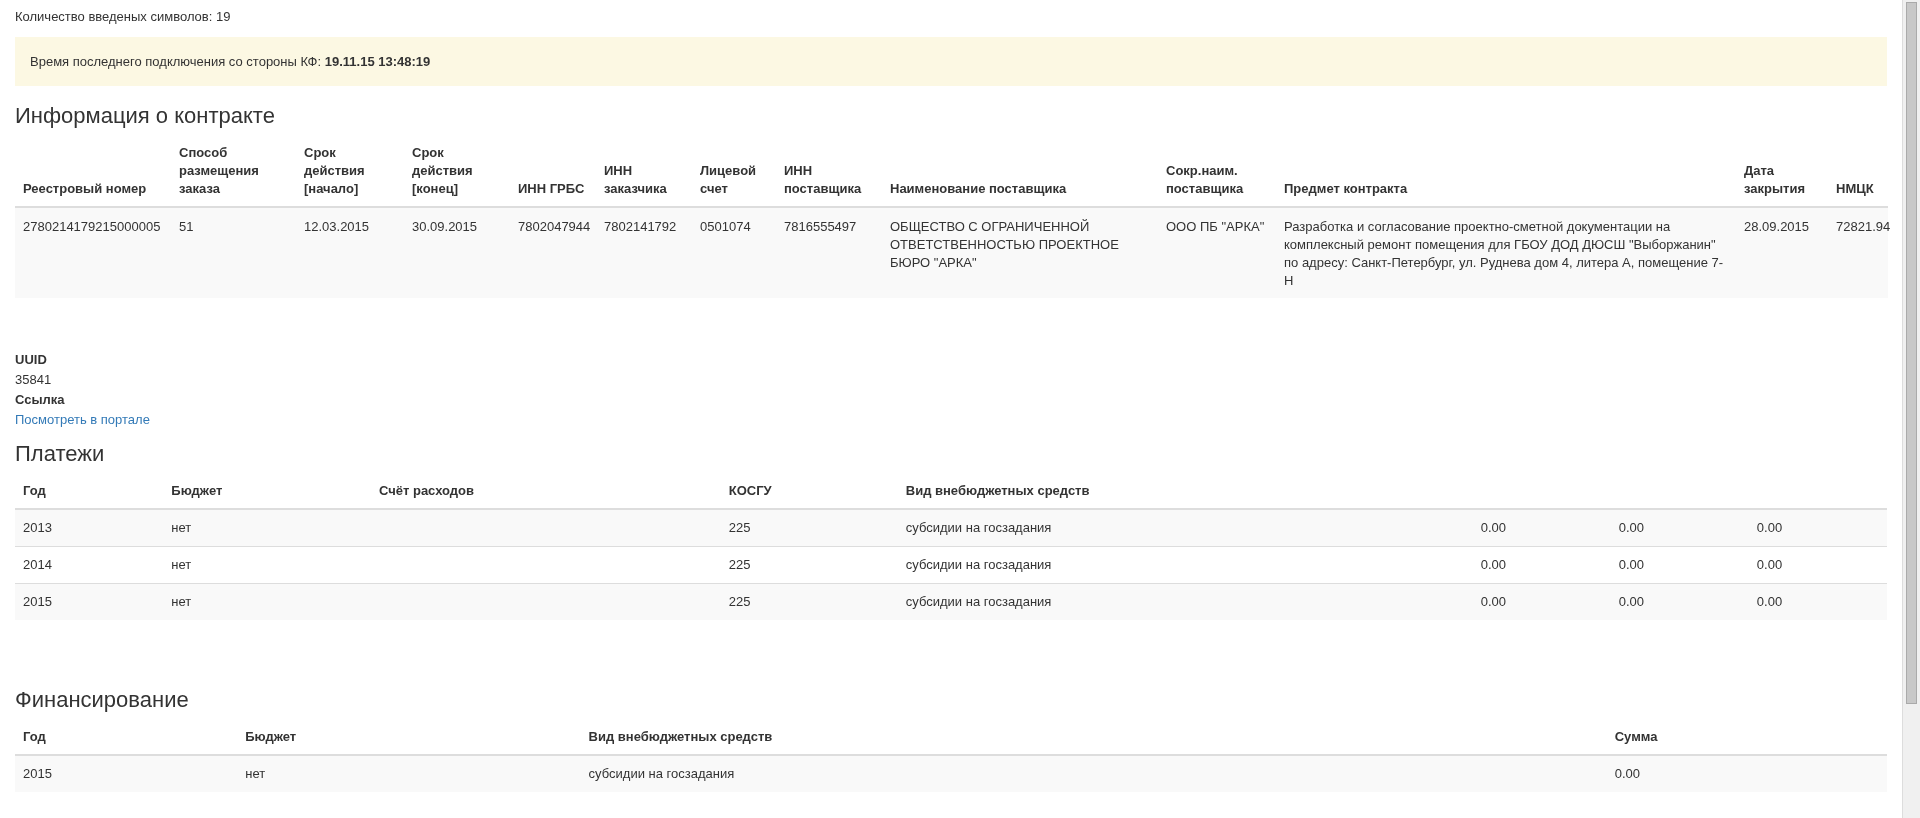 The width and height of the screenshot is (1920, 818). What do you see at coordinates (1506, 252) in the screenshot?
I see `table-cell: Разработка и согласование проектно-сметной документации на комплексный ремонт помещения для ГБОУ ДОД ДЮСШ "Выборжанин" по адресу: Санкт-Петербург, ул. Руднева дом 4, литера А, помещение 7-Н` at bounding box center [1506, 252].